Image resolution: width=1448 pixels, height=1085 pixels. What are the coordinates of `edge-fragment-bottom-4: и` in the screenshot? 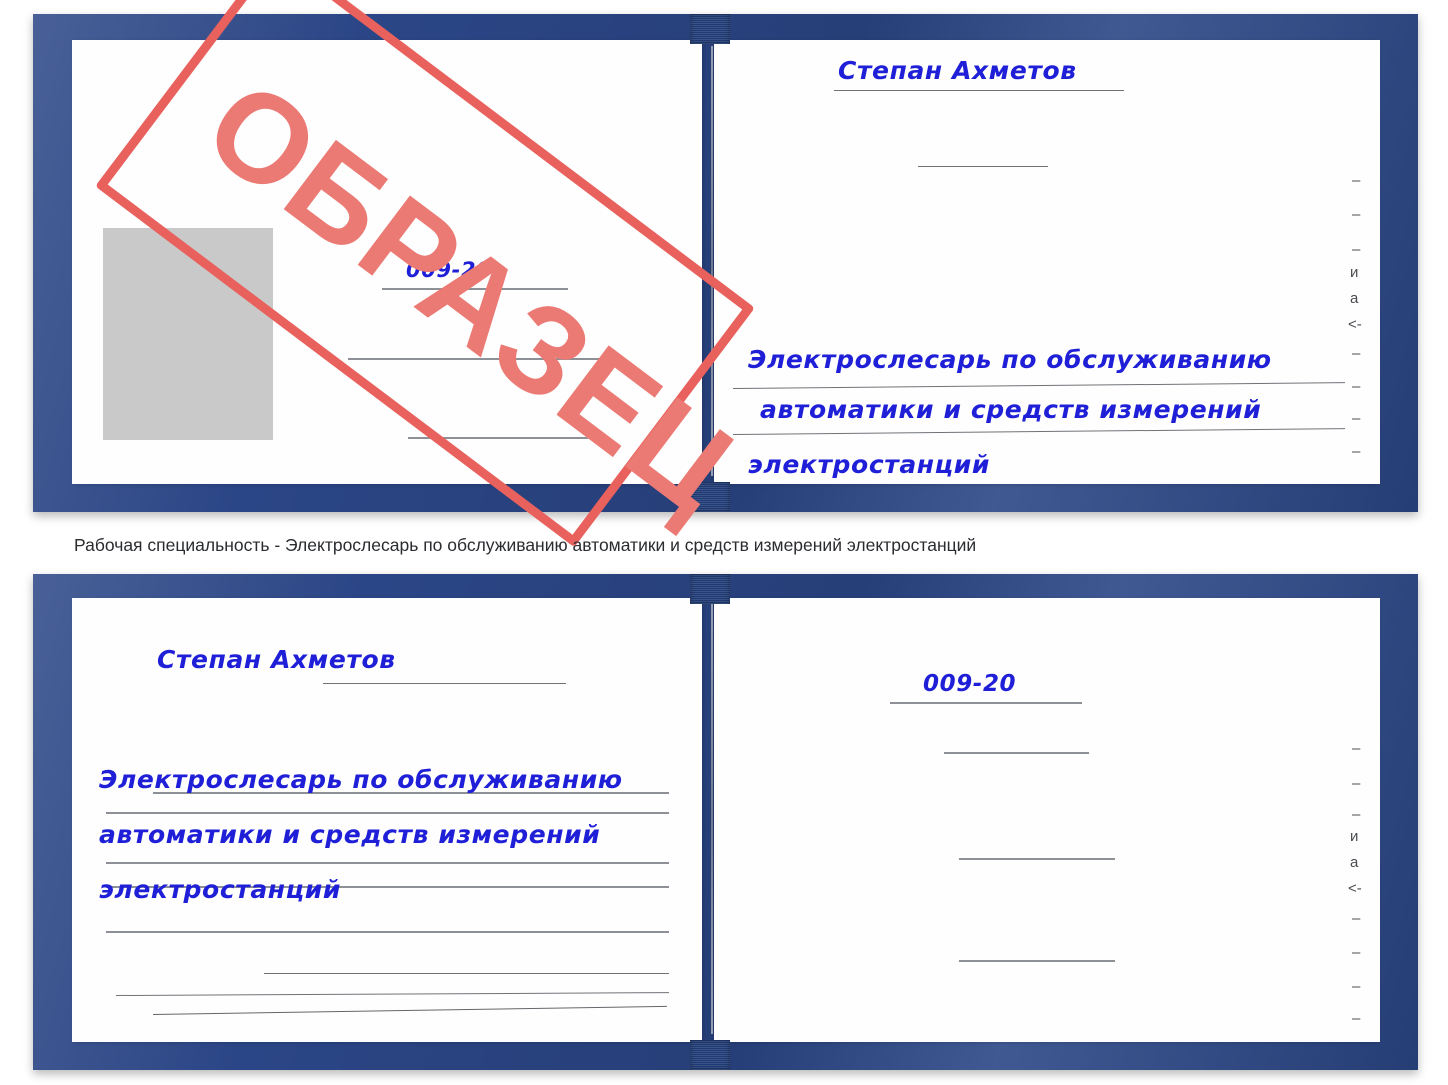 It's located at (1354, 836).